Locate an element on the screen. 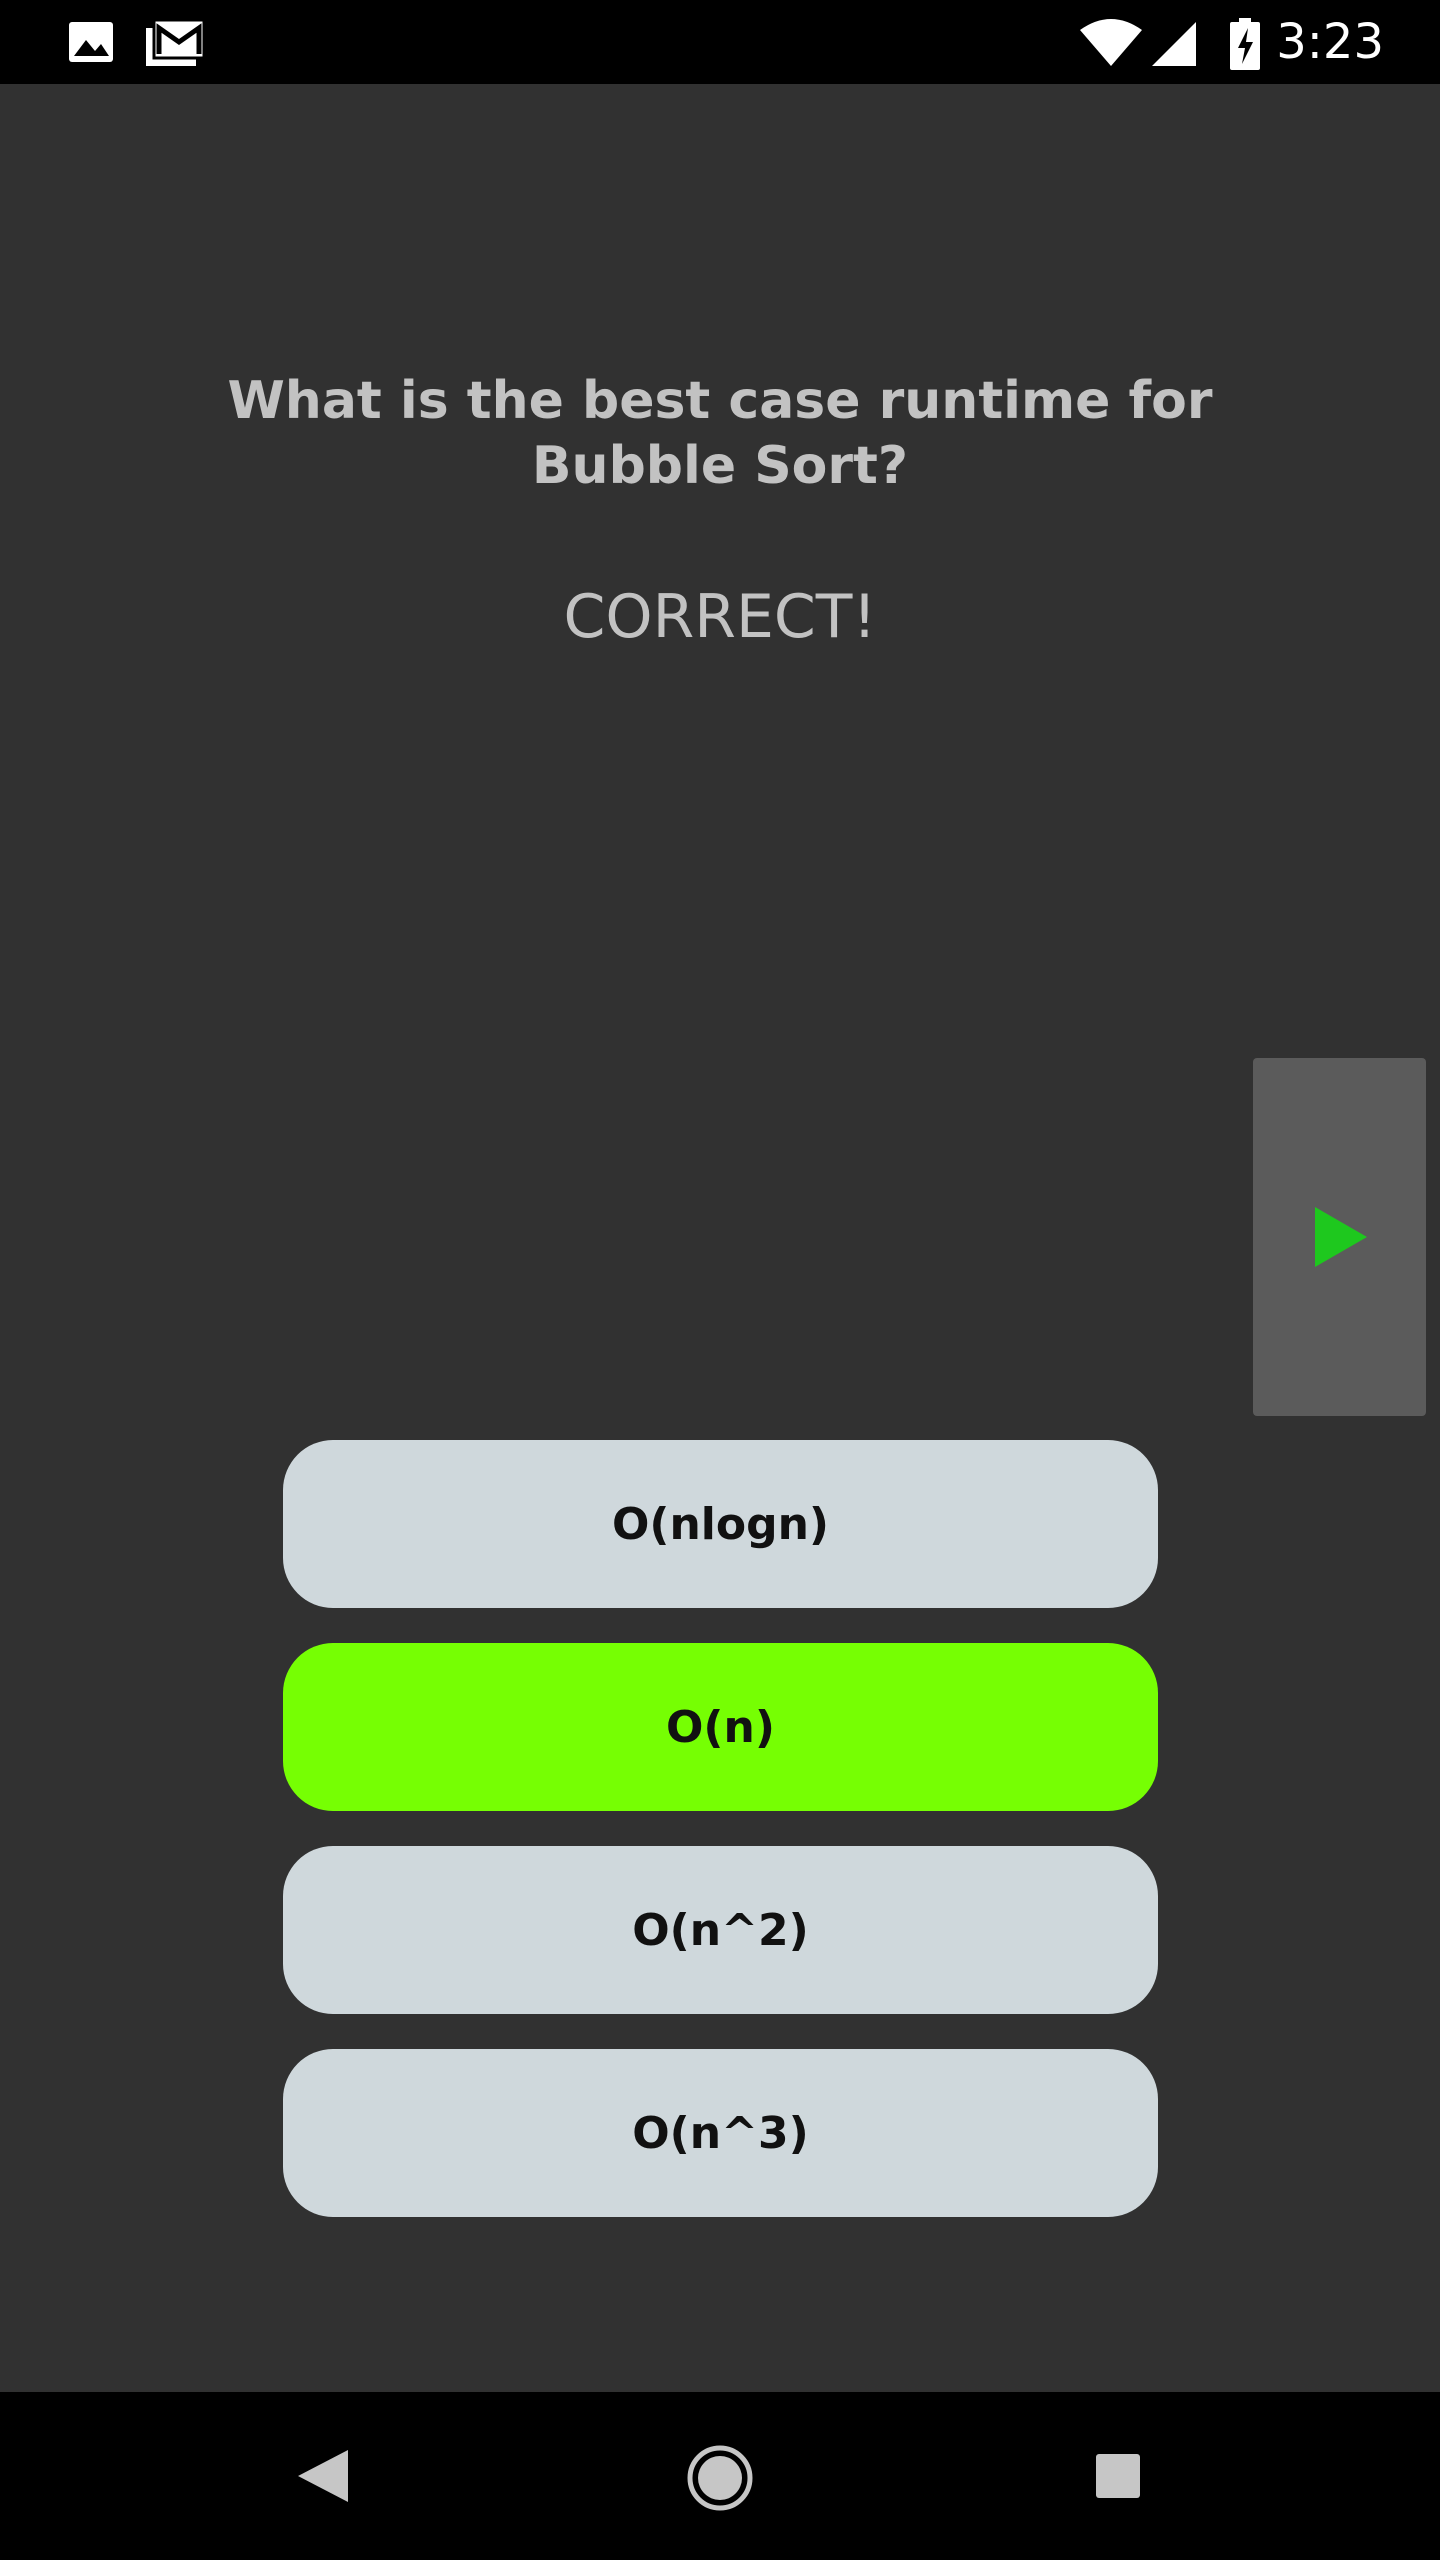 This screenshot has width=1440, height=2560. image-notification-icon is located at coordinates (91, 42).